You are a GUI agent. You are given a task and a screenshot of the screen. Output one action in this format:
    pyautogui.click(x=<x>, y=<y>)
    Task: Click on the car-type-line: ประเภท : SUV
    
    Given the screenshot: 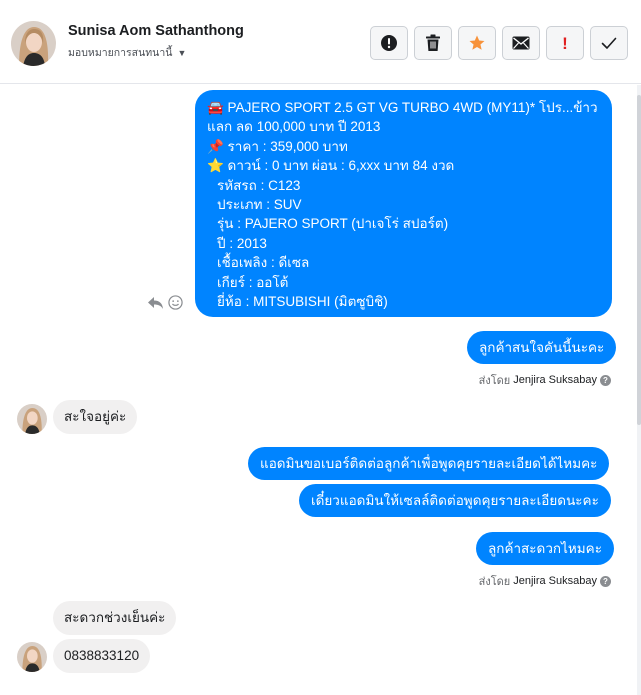 What is the action you would take?
    pyautogui.click(x=259, y=204)
    